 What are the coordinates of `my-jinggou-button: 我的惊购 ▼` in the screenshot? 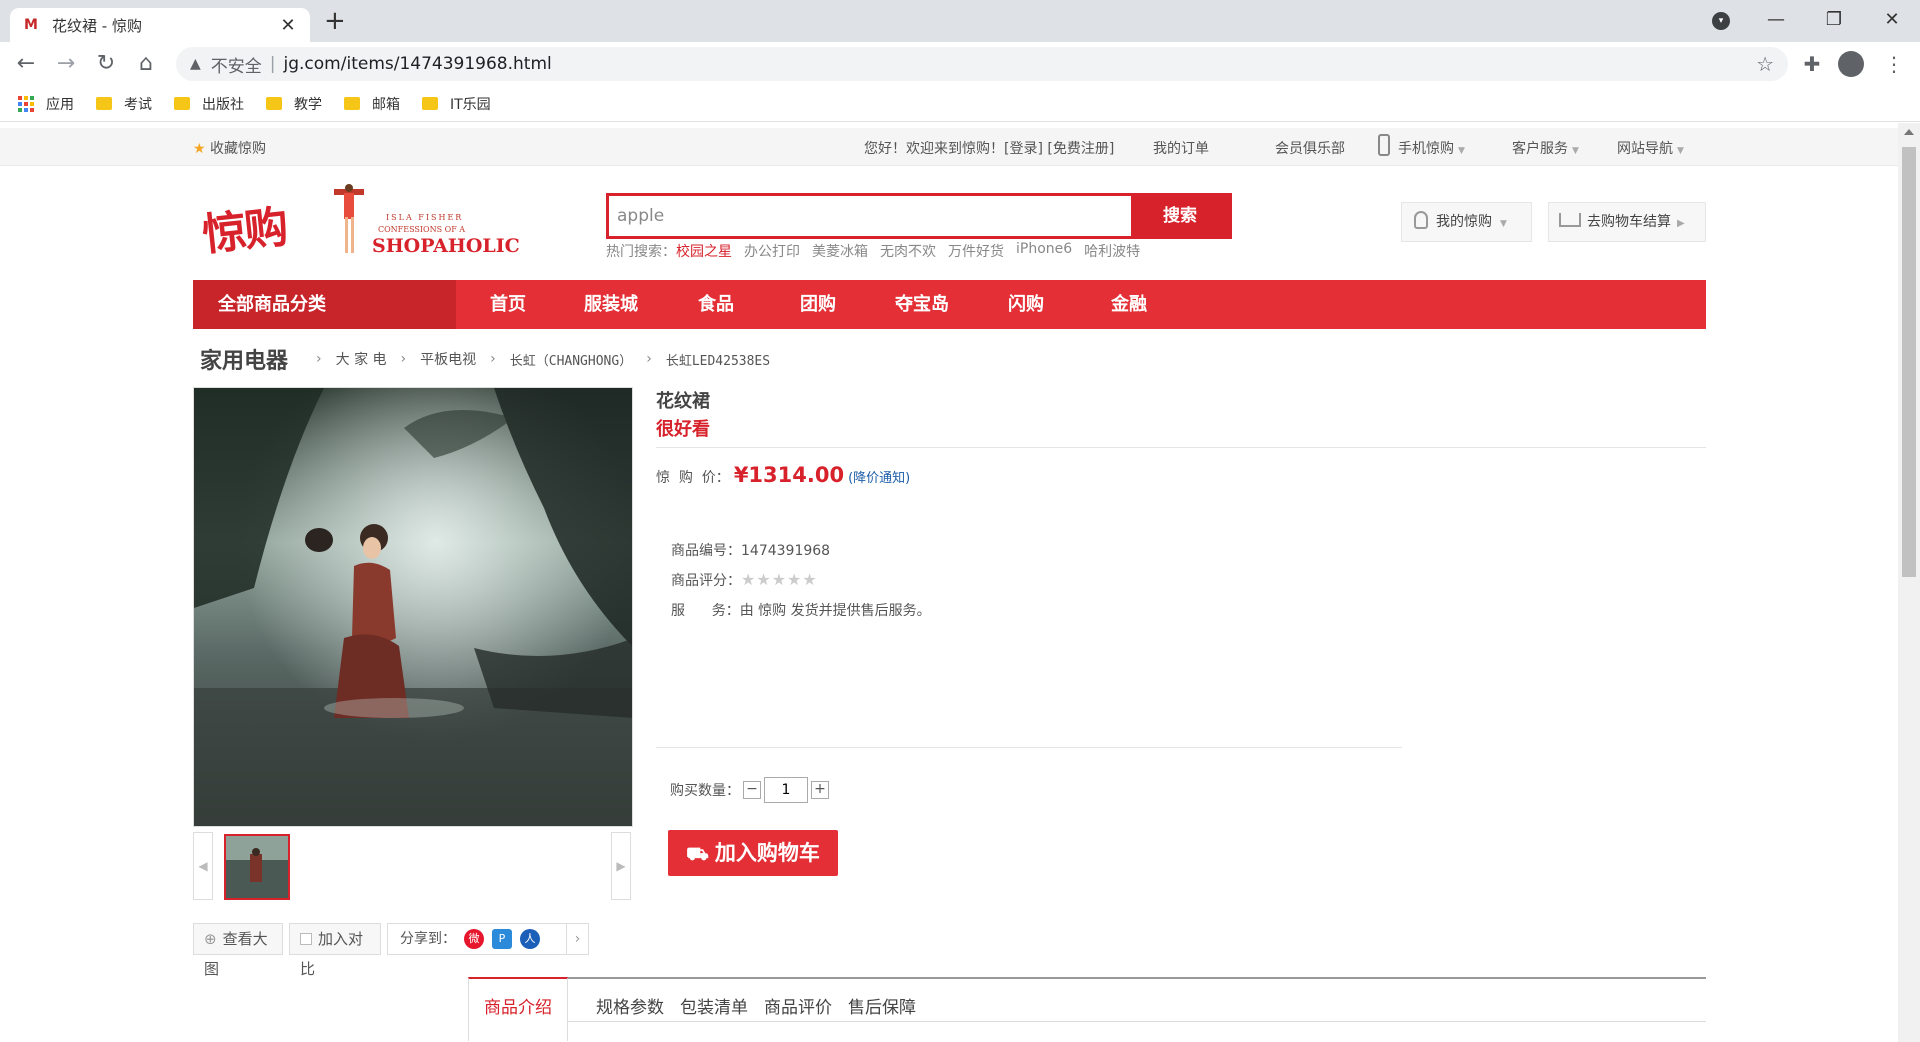 It's located at (1466, 222).